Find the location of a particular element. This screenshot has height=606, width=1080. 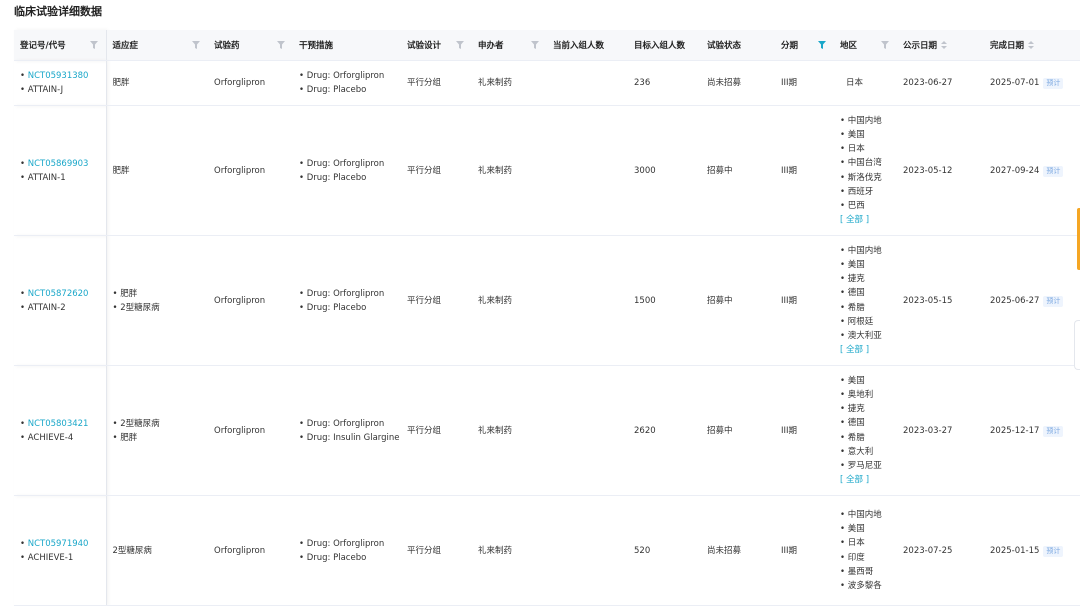

nct-link: NCT05872620 is located at coordinates (63, 294).